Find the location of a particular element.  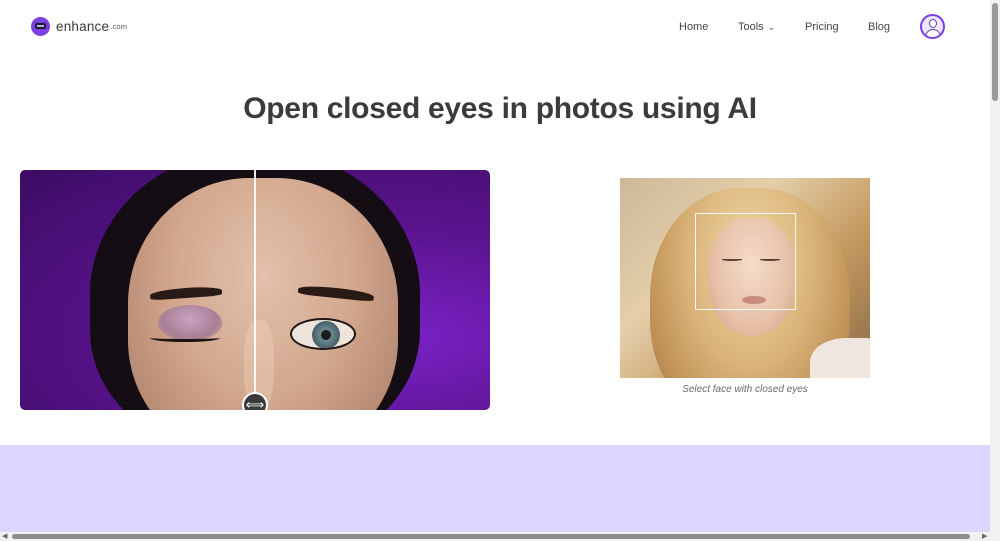

face-selection-box is located at coordinates (745, 261).